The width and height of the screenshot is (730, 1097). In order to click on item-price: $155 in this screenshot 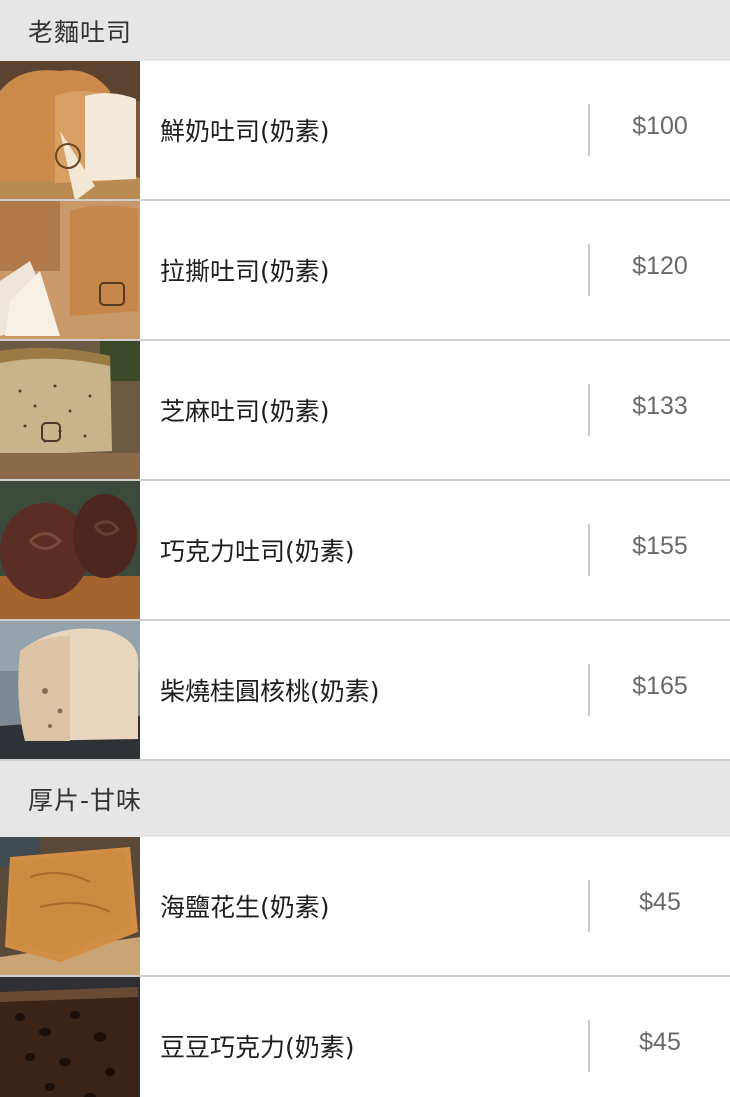, I will do `click(660, 545)`.